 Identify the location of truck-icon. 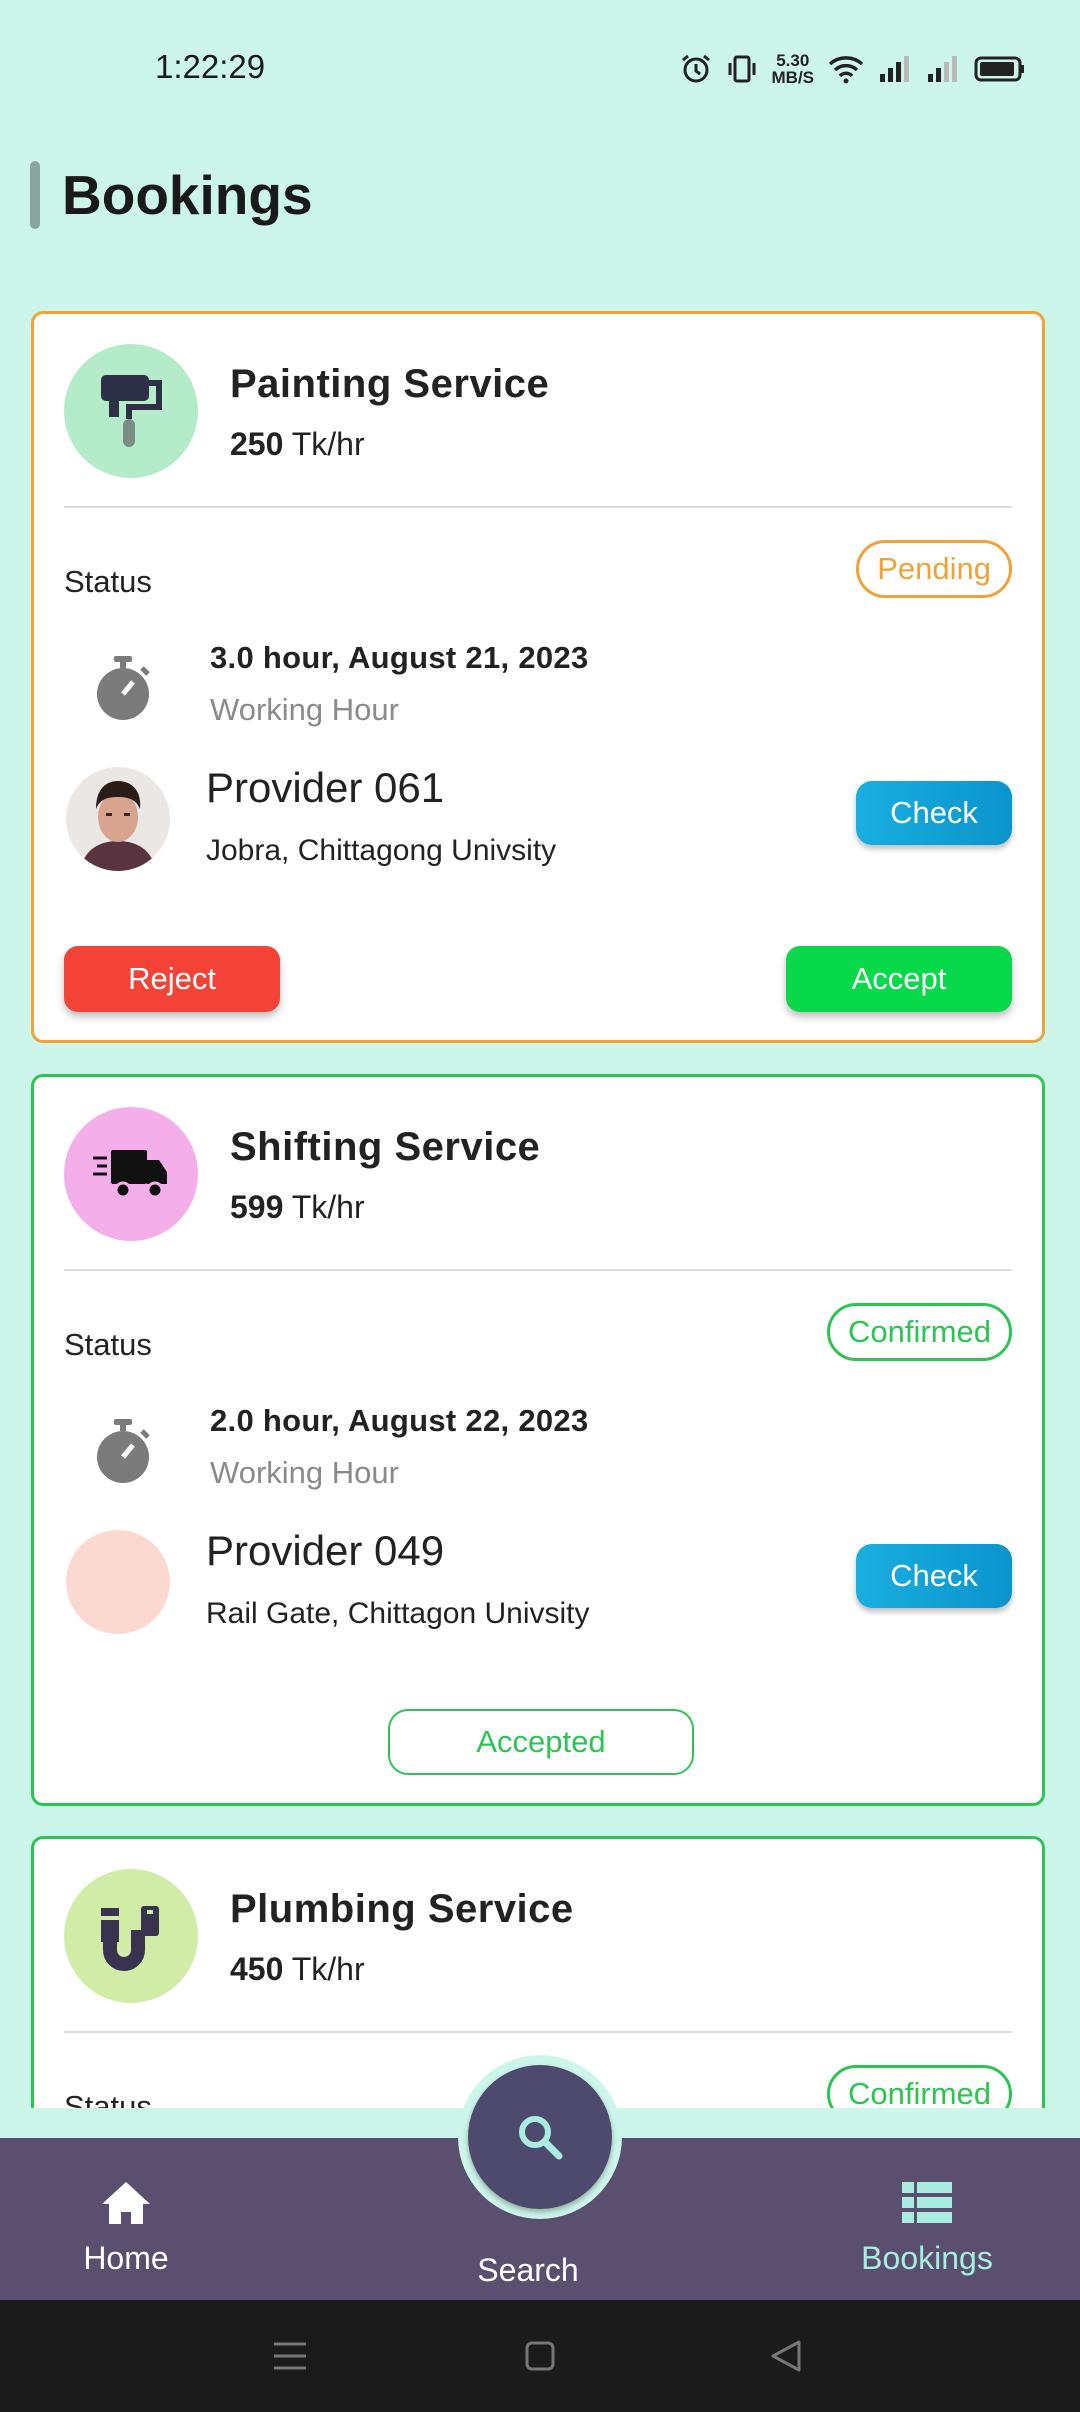
(131, 1174).